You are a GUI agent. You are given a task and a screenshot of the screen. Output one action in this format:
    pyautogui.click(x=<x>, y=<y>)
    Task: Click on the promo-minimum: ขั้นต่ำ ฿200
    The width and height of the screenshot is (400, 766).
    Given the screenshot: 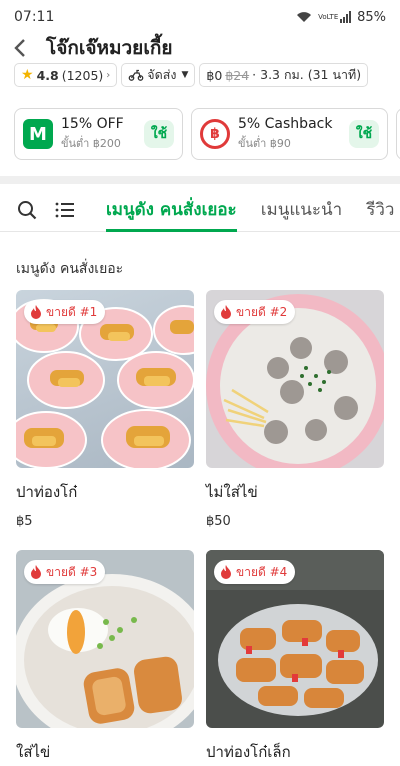 What is the action you would take?
    pyautogui.click(x=91, y=143)
    